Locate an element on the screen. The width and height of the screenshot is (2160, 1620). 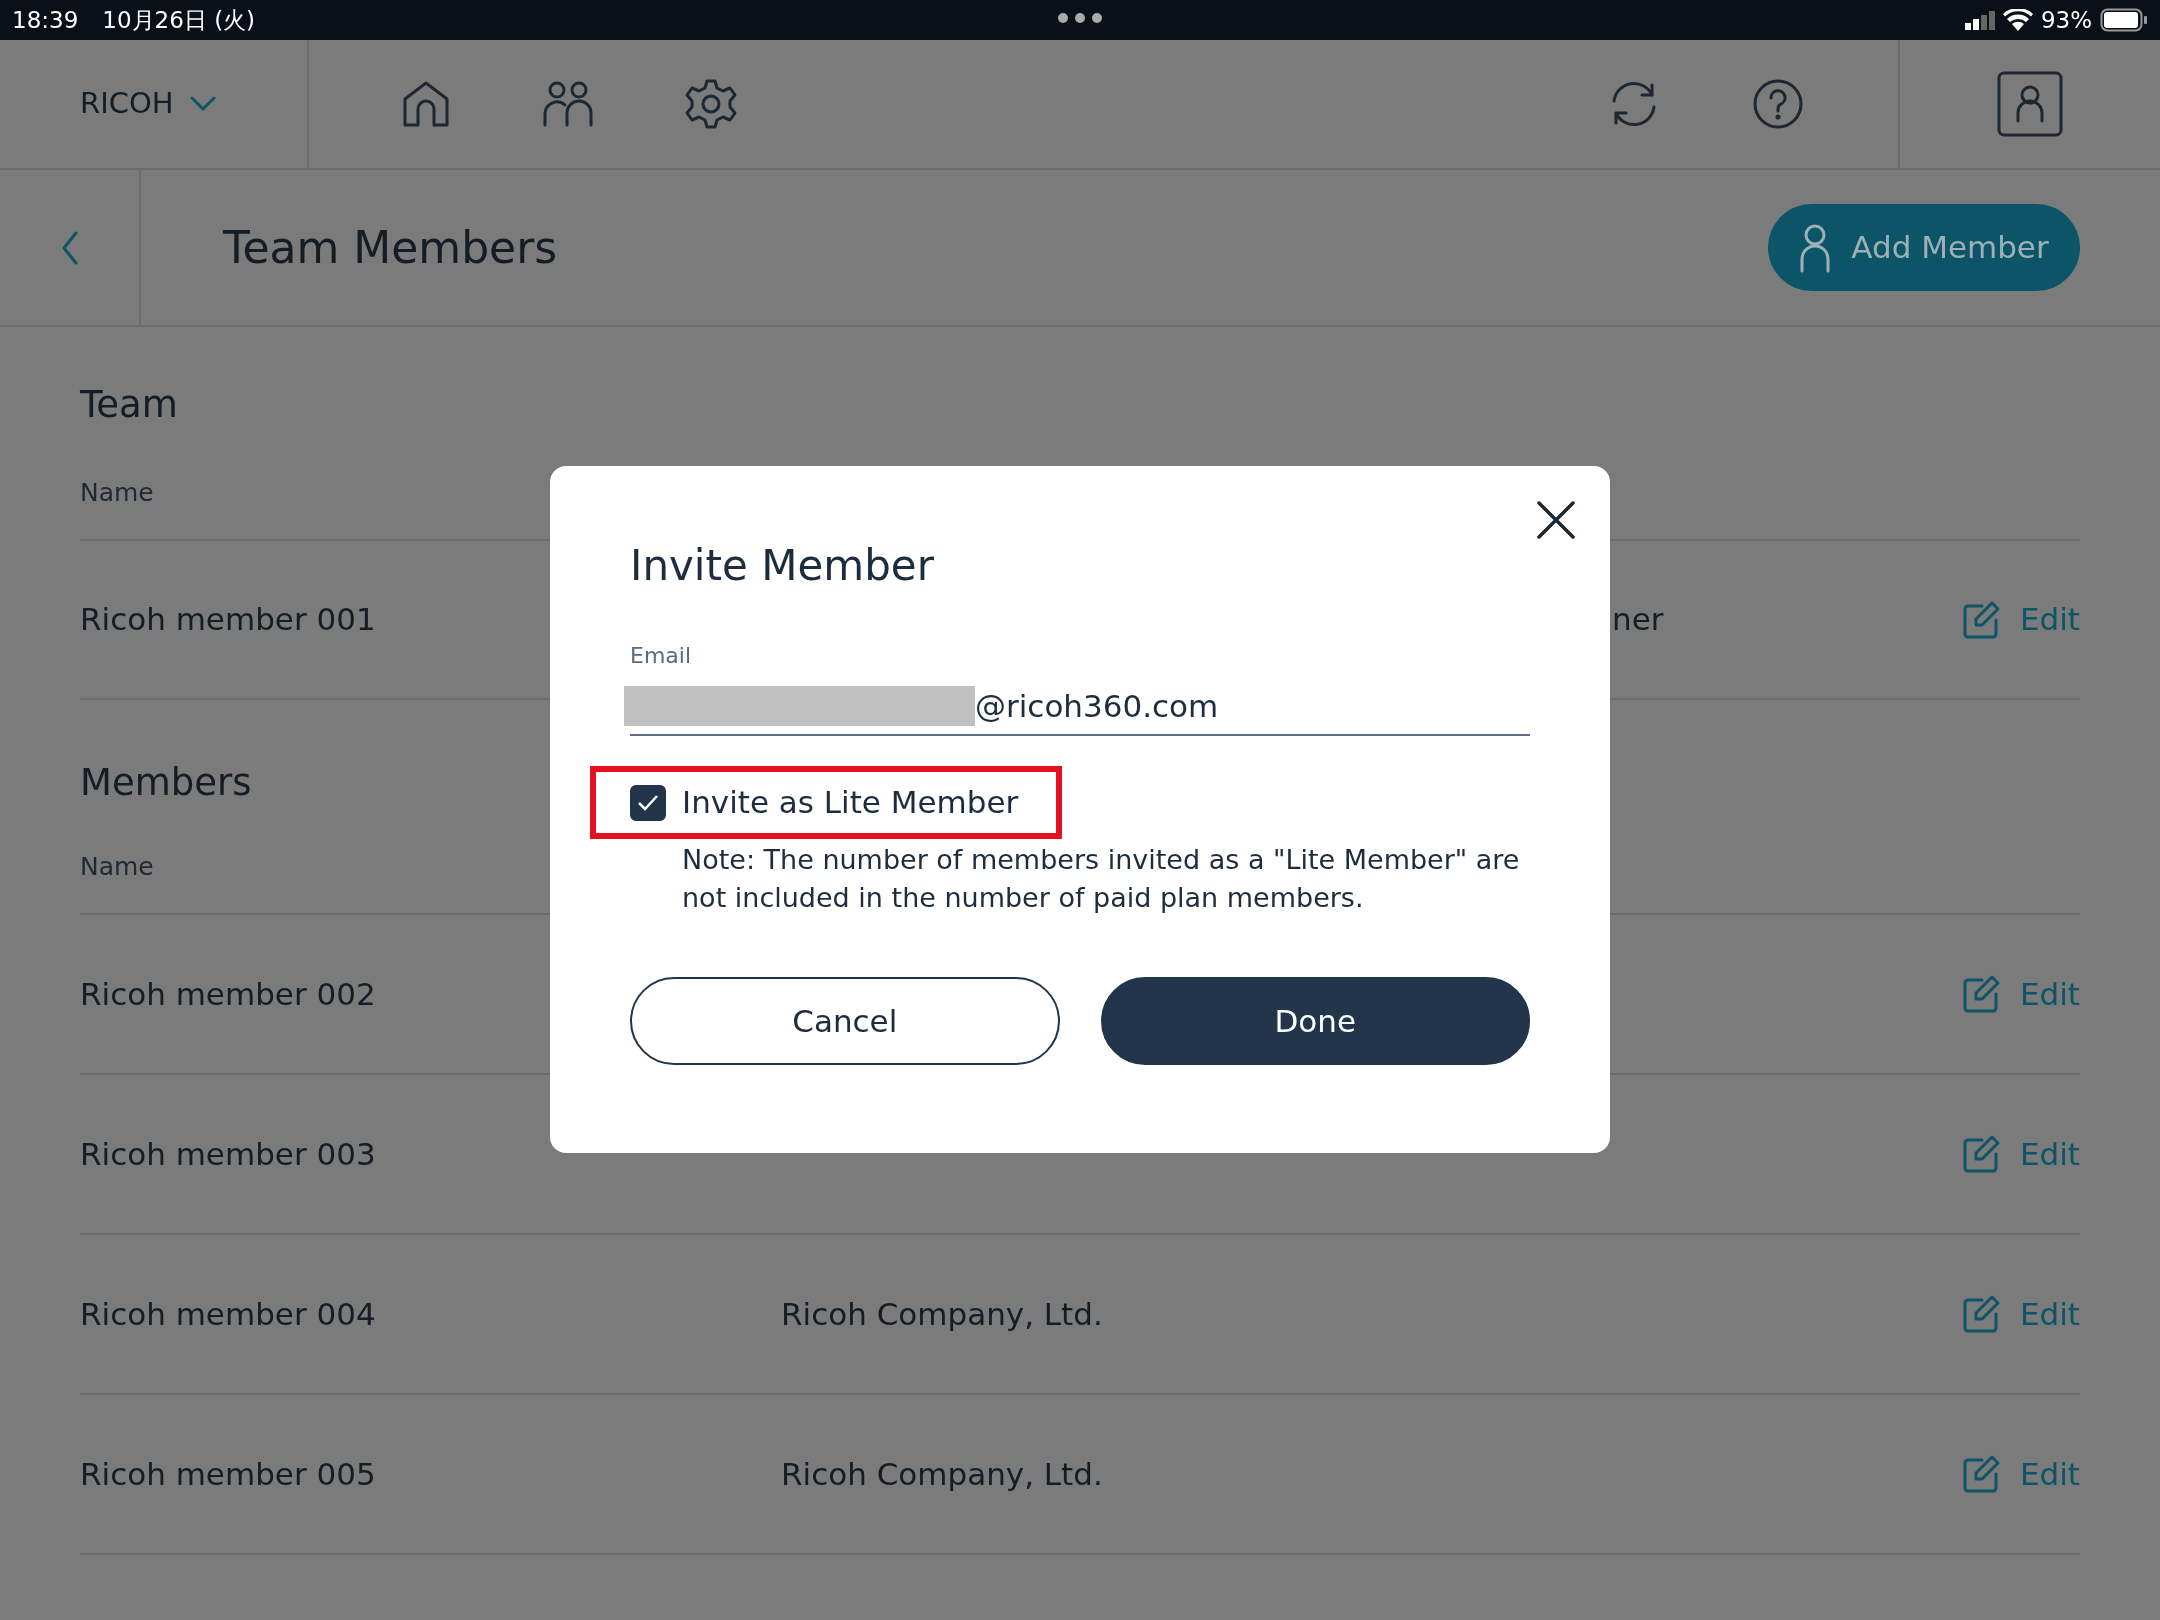
battery-percent: 93% is located at coordinates (2066, 20).